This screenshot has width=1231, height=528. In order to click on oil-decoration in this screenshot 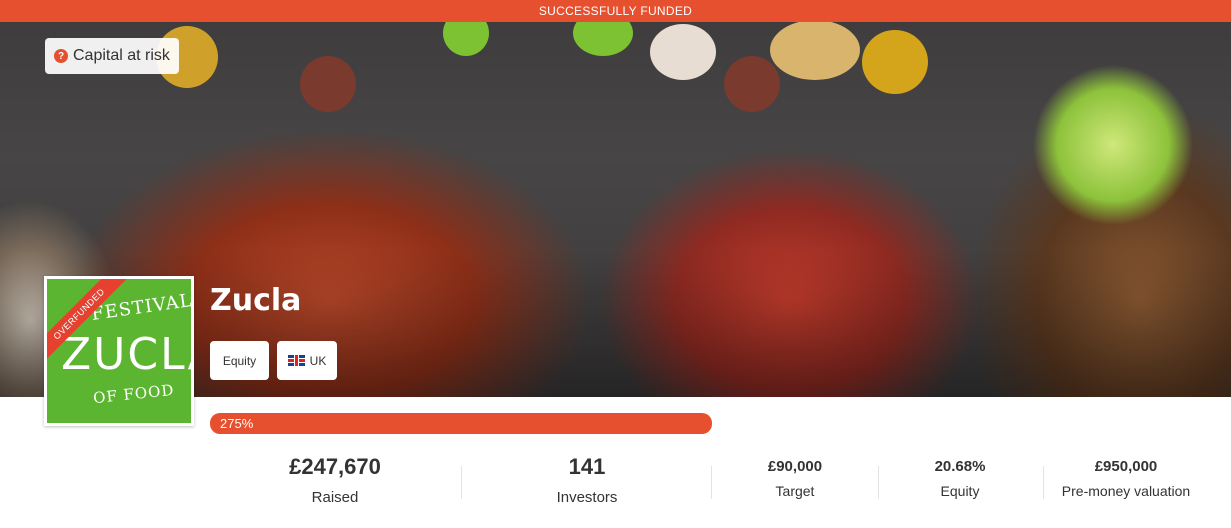, I will do `click(895, 62)`.